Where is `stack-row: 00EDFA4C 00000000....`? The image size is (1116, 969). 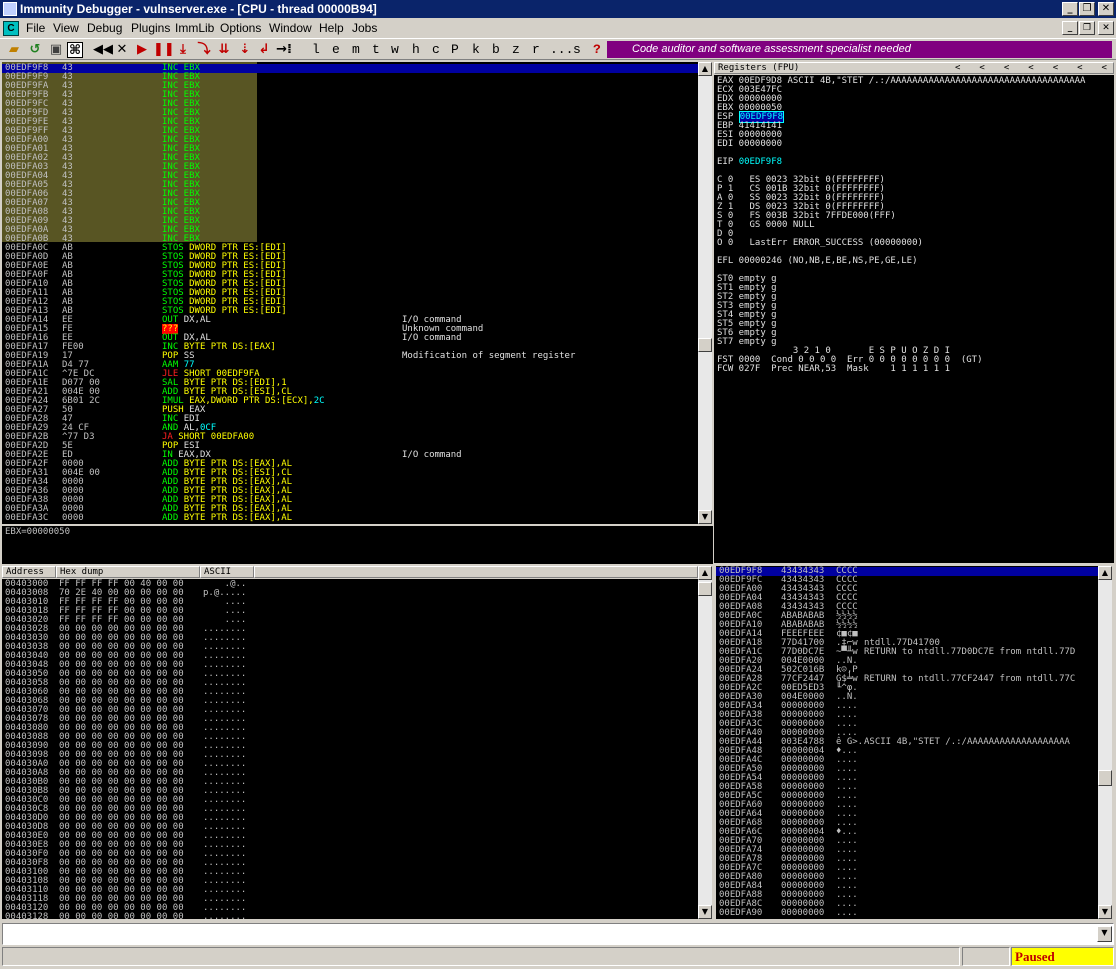
stack-row: 00EDFA4C 00000000.... is located at coordinates (907, 760).